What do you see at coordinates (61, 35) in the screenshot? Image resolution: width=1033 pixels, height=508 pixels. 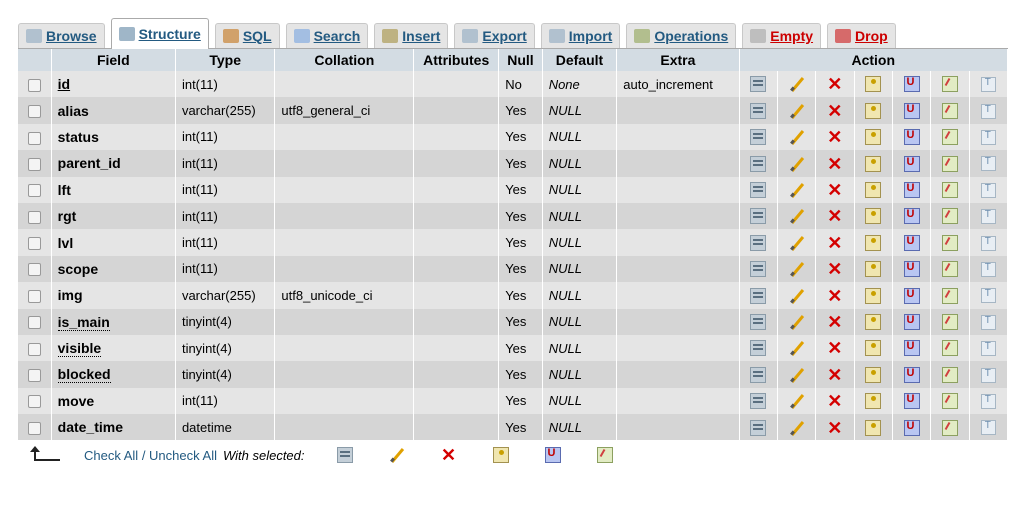 I see `tab-browse: Browse` at bounding box center [61, 35].